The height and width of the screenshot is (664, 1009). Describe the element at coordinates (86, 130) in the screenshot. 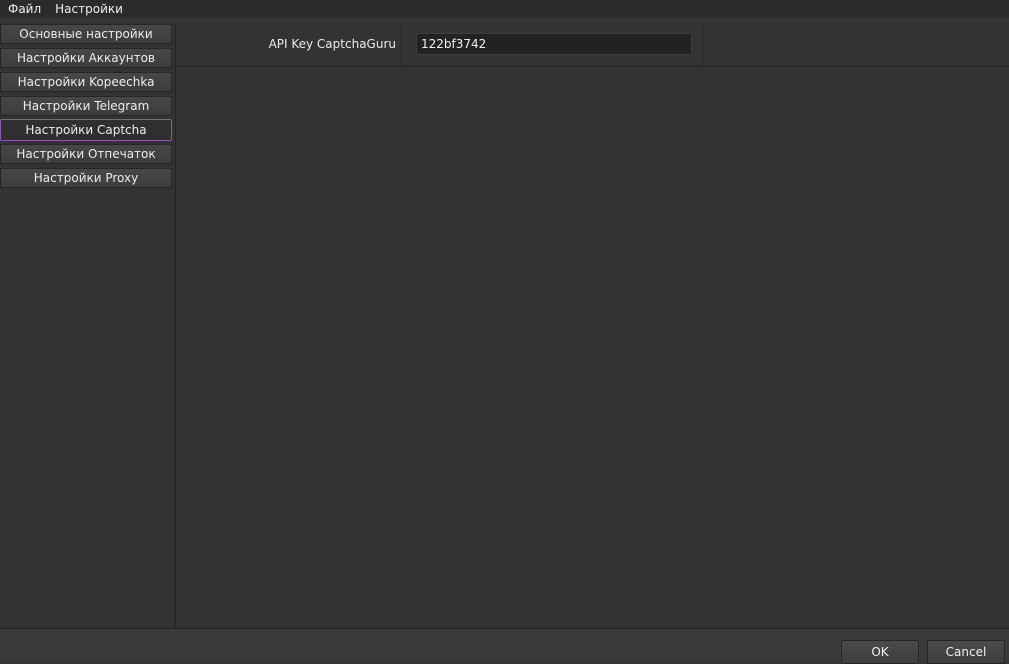

I see `sidebar-item-captcha: Настройки Captcha` at that location.